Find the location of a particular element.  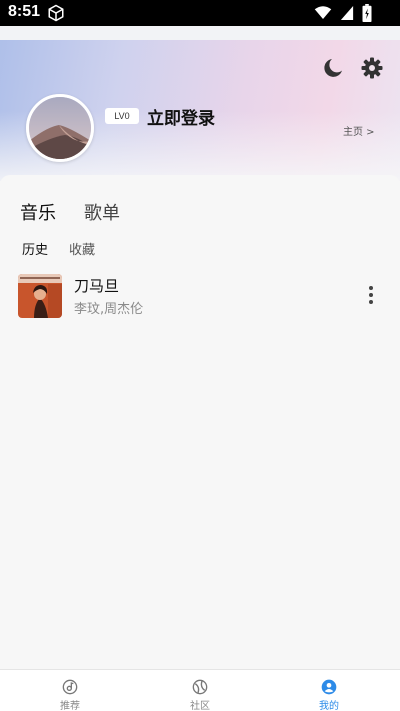

nav-discover: 推荐 is located at coordinates (70, 690).